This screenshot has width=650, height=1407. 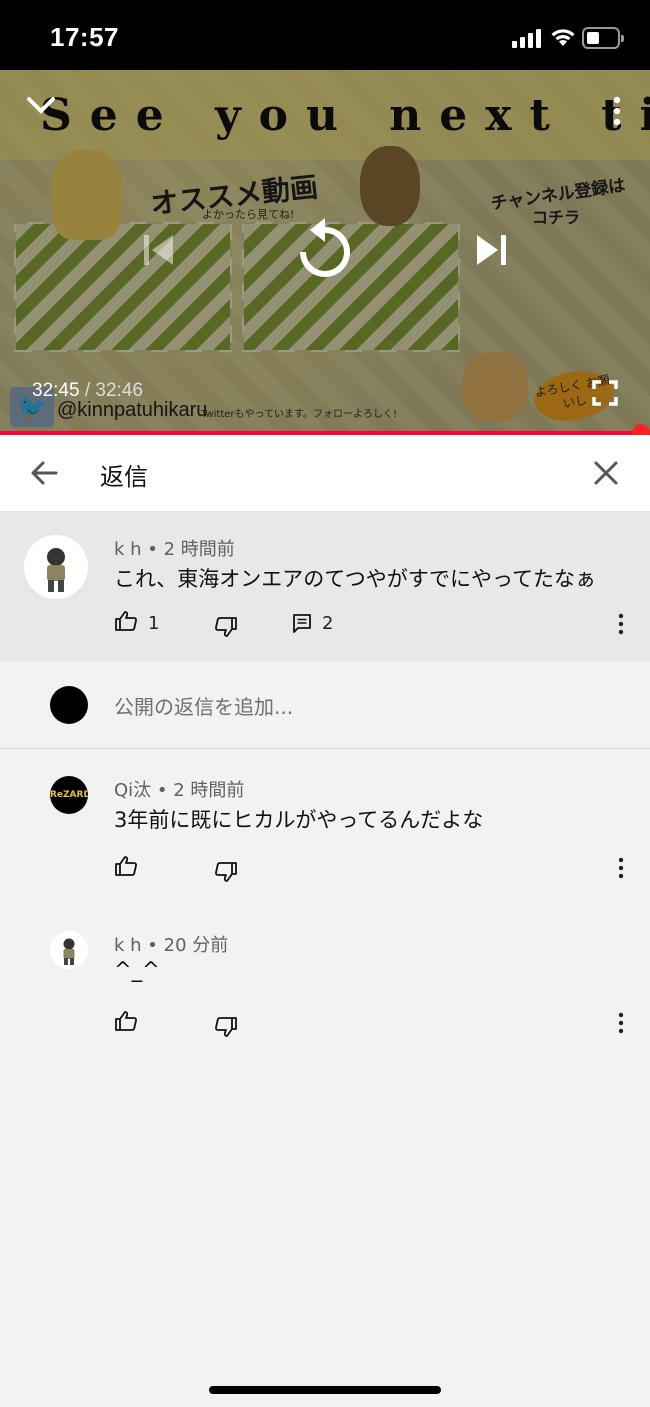 What do you see at coordinates (606, 473) in the screenshot?
I see `close-icon` at bounding box center [606, 473].